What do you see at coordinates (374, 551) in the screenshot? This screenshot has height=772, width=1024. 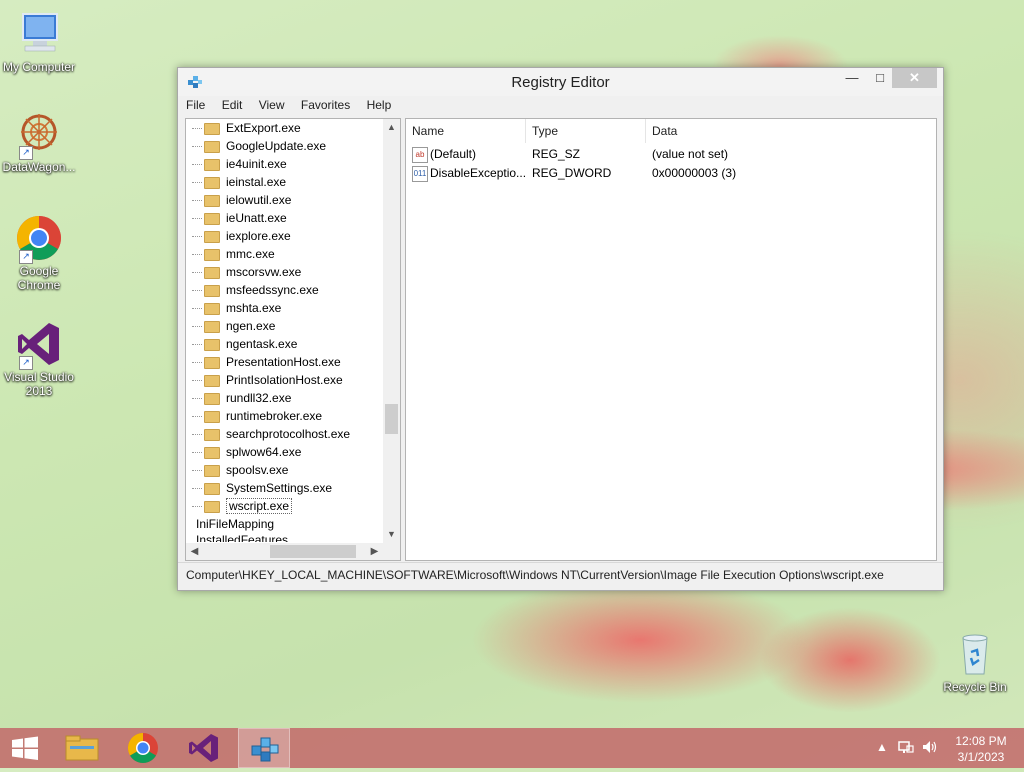 I see `scroll-right-icon: ▶` at bounding box center [374, 551].